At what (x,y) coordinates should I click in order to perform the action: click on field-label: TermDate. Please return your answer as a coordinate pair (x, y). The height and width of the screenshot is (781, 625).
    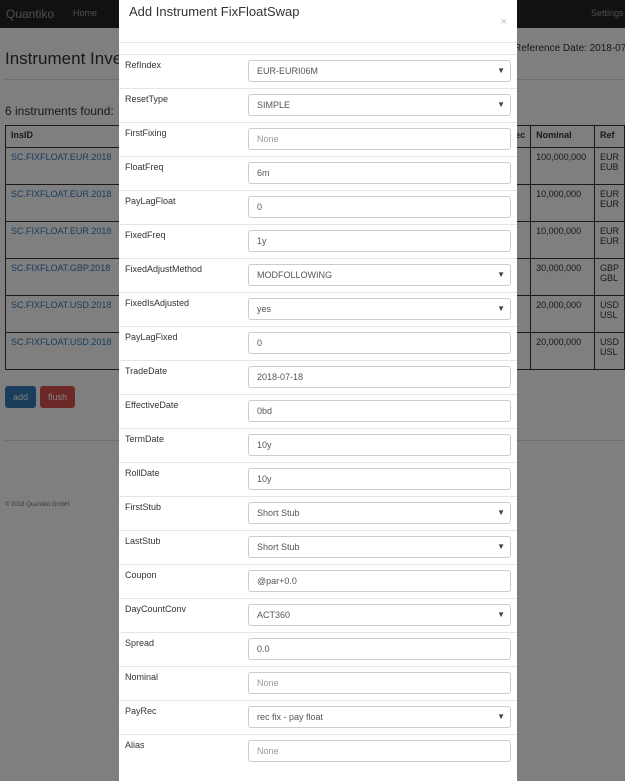
    Looking at the image, I should click on (145, 439).